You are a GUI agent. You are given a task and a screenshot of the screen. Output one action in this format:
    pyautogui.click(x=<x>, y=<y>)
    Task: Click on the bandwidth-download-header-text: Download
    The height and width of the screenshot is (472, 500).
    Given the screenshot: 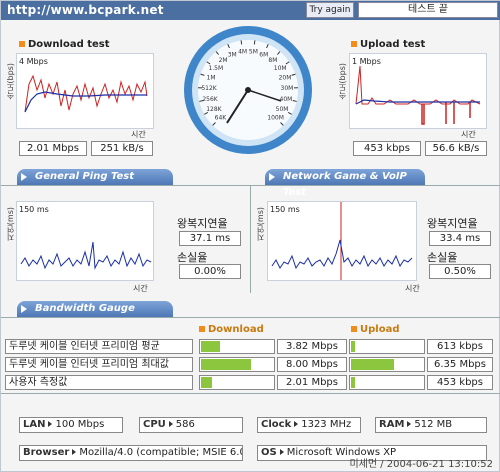 What is the action you would take?
    pyautogui.click(x=236, y=329)
    